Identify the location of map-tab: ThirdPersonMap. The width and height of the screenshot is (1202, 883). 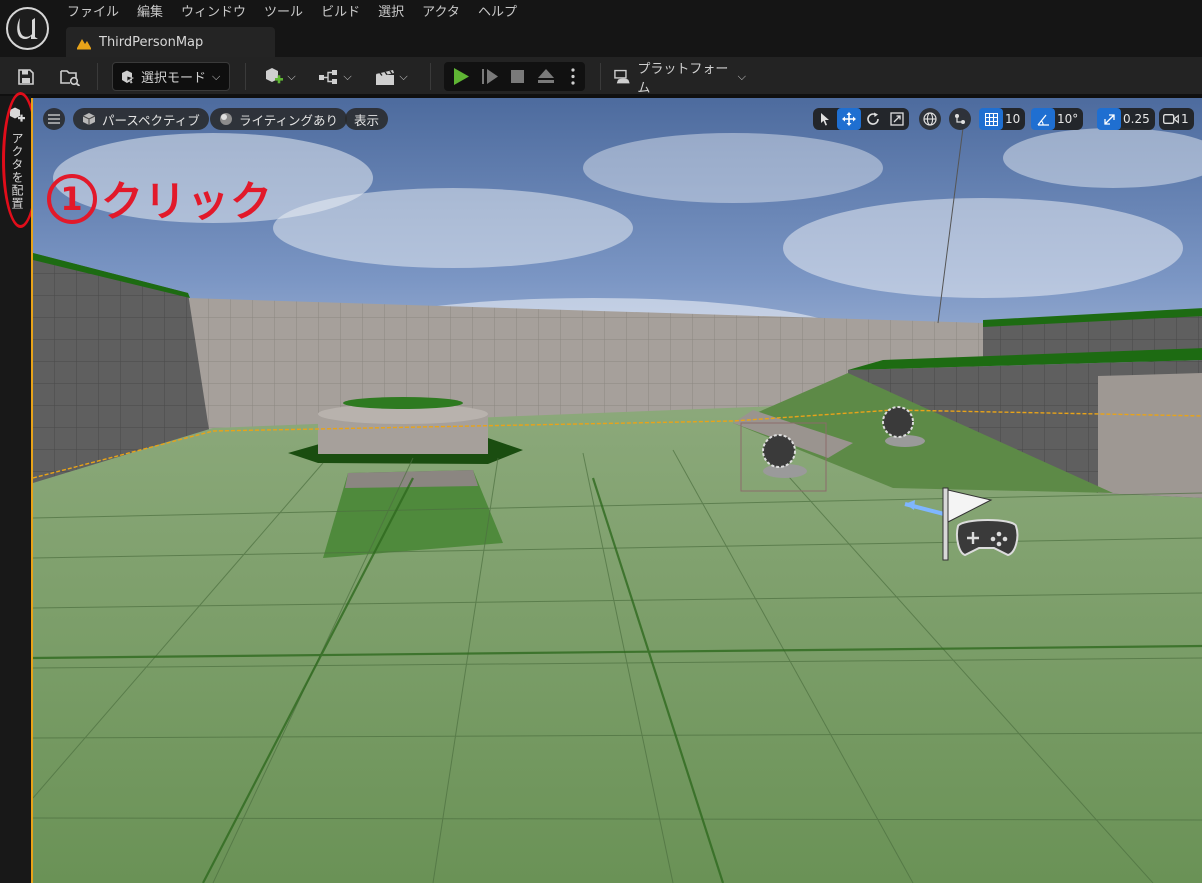
(170, 42).